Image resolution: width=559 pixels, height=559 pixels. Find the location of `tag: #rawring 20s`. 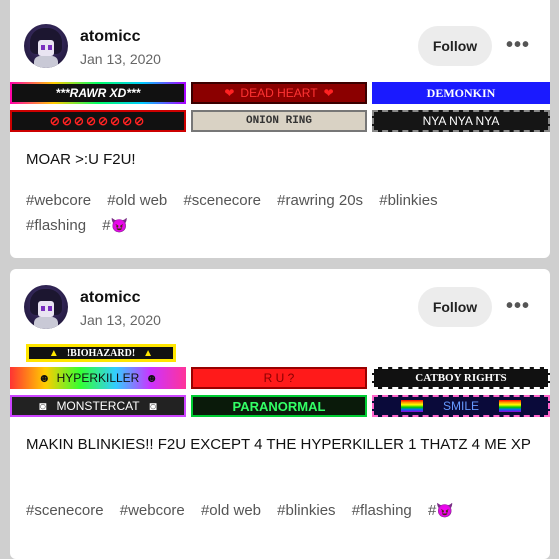

tag: #rawring 20s is located at coordinates (320, 200).